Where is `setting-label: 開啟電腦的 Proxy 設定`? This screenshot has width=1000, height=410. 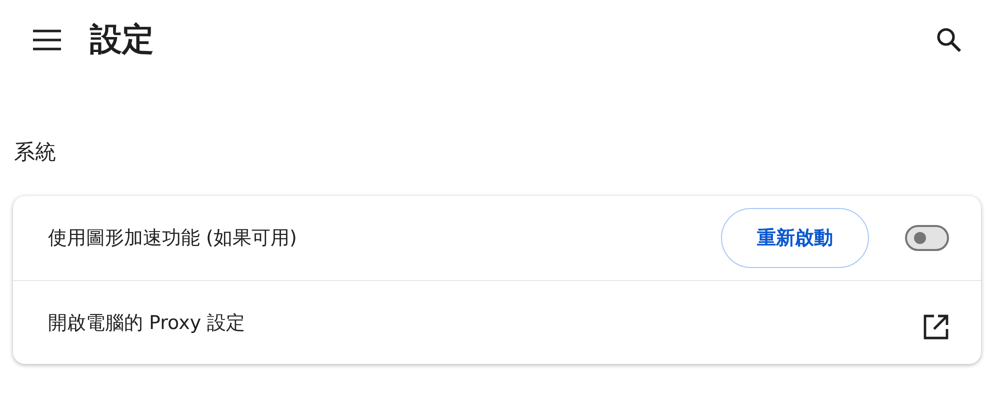 setting-label: 開啟電腦的 Proxy 設定 is located at coordinates (147, 323).